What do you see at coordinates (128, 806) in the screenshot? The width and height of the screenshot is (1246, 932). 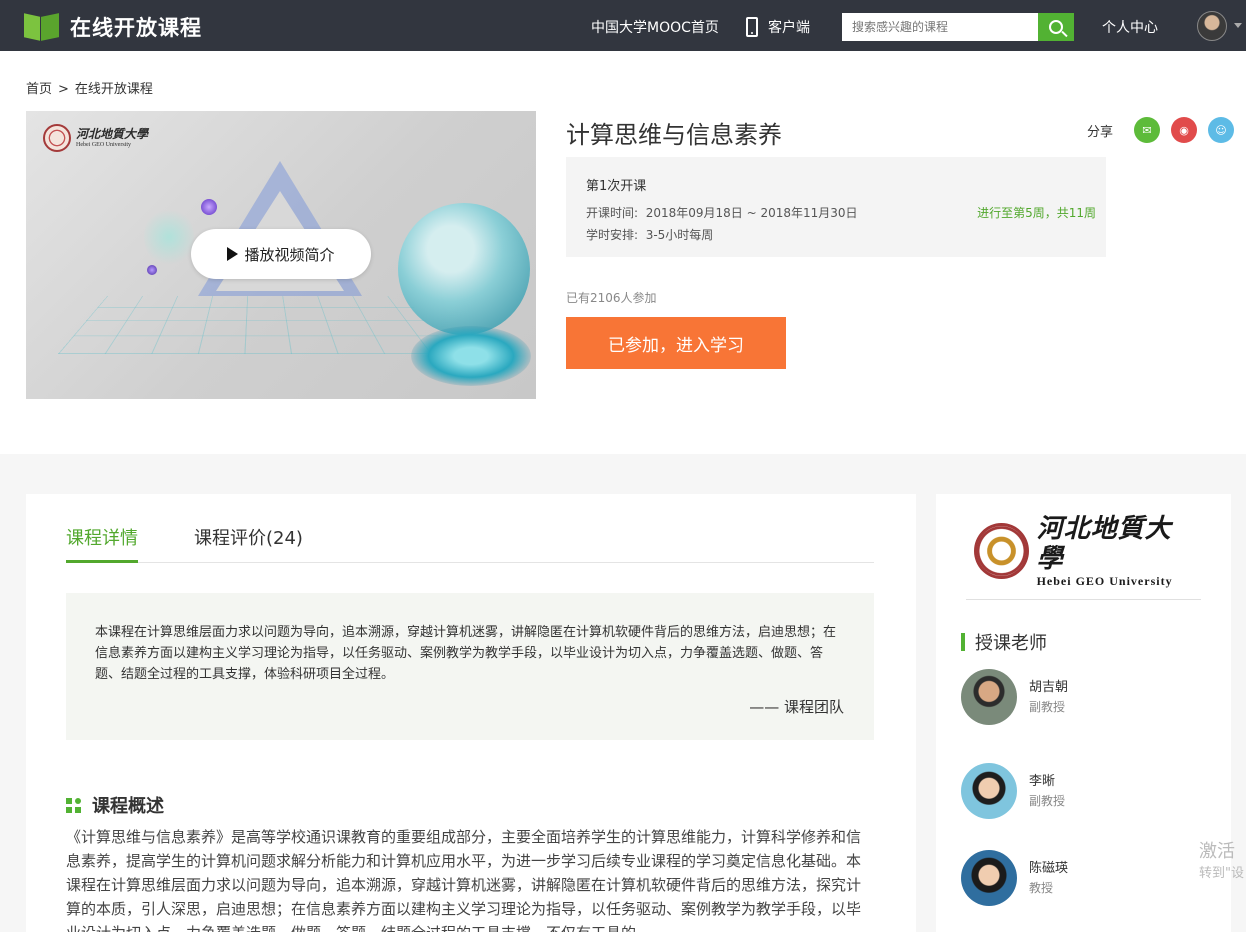 I see `overview-title: 课程概述` at bounding box center [128, 806].